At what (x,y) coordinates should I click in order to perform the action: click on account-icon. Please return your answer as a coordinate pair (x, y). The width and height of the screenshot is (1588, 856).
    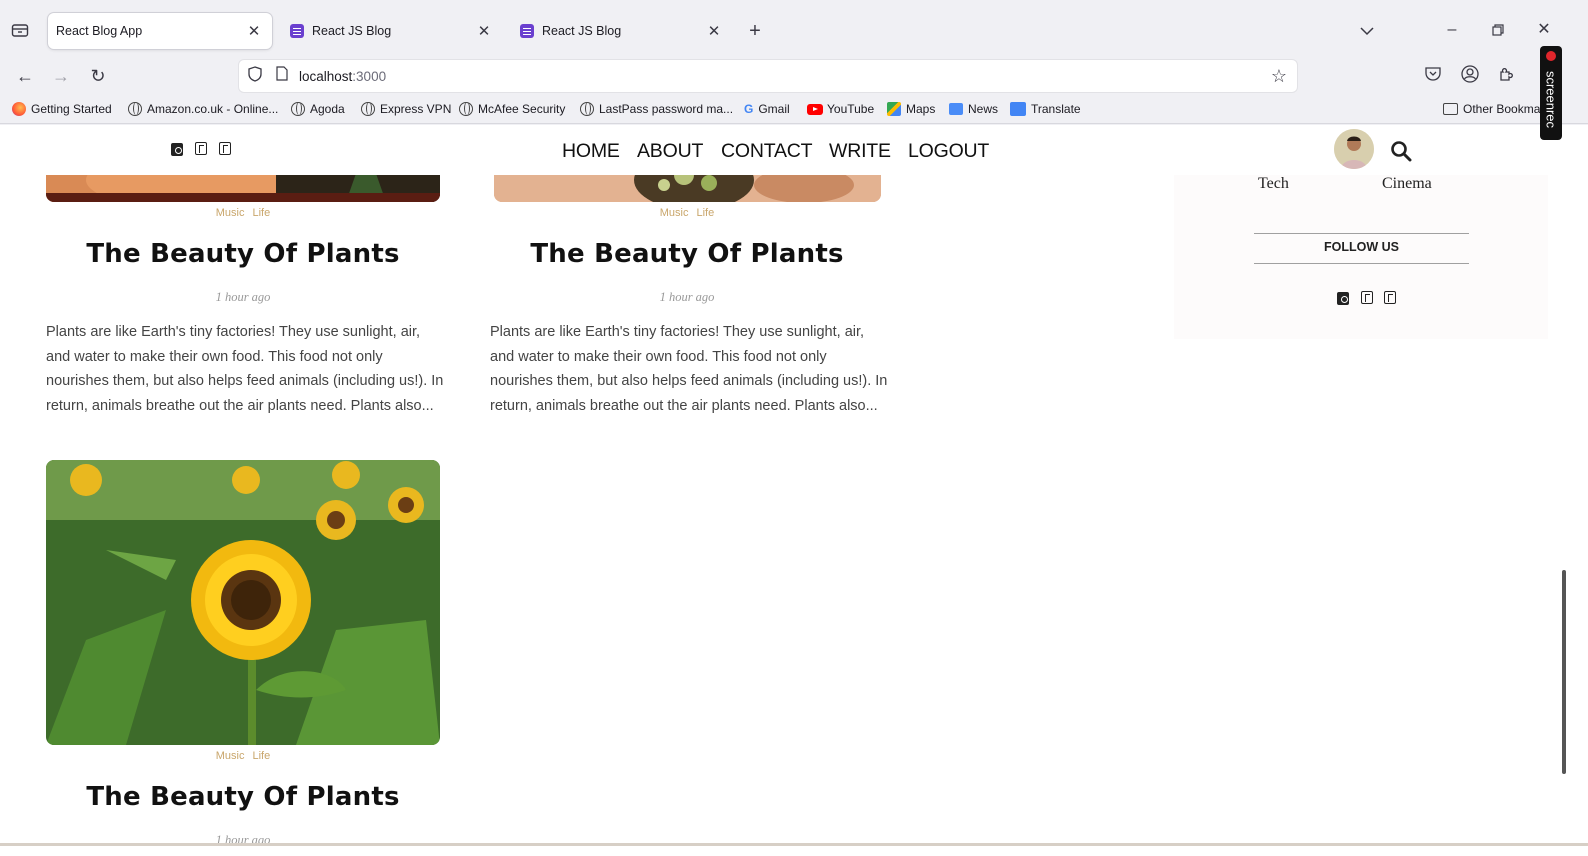
    Looking at the image, I should click on (1470, 77).